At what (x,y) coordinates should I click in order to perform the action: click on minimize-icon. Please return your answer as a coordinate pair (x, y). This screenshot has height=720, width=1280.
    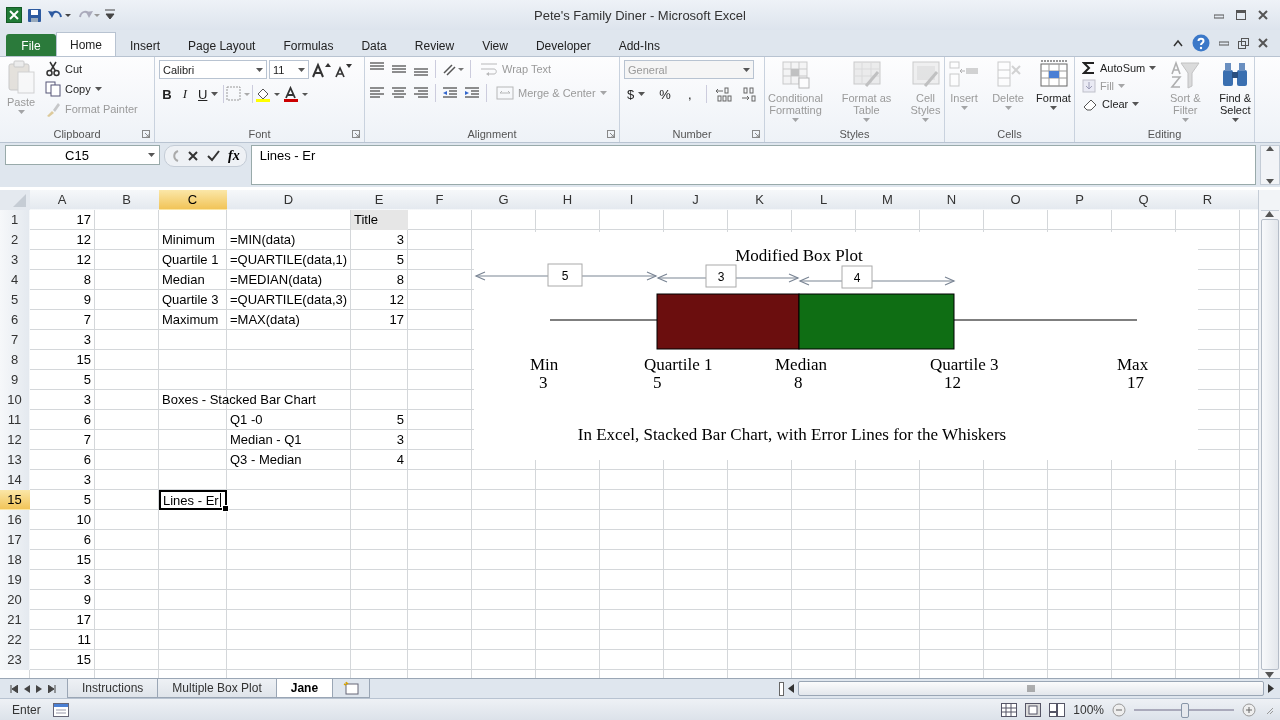
    Looking at the image, I should click on (1224, 43).